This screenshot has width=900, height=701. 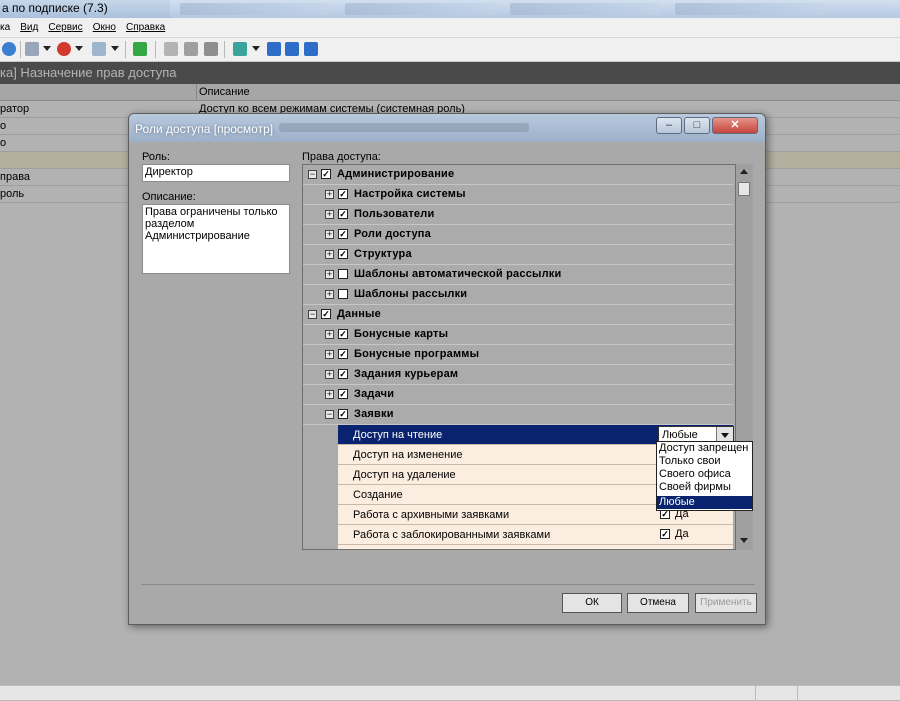 What do you see at coordinates (104, 27) in the screenshot?
I see `menu-window: Окно` at bounding box center [104, 27].